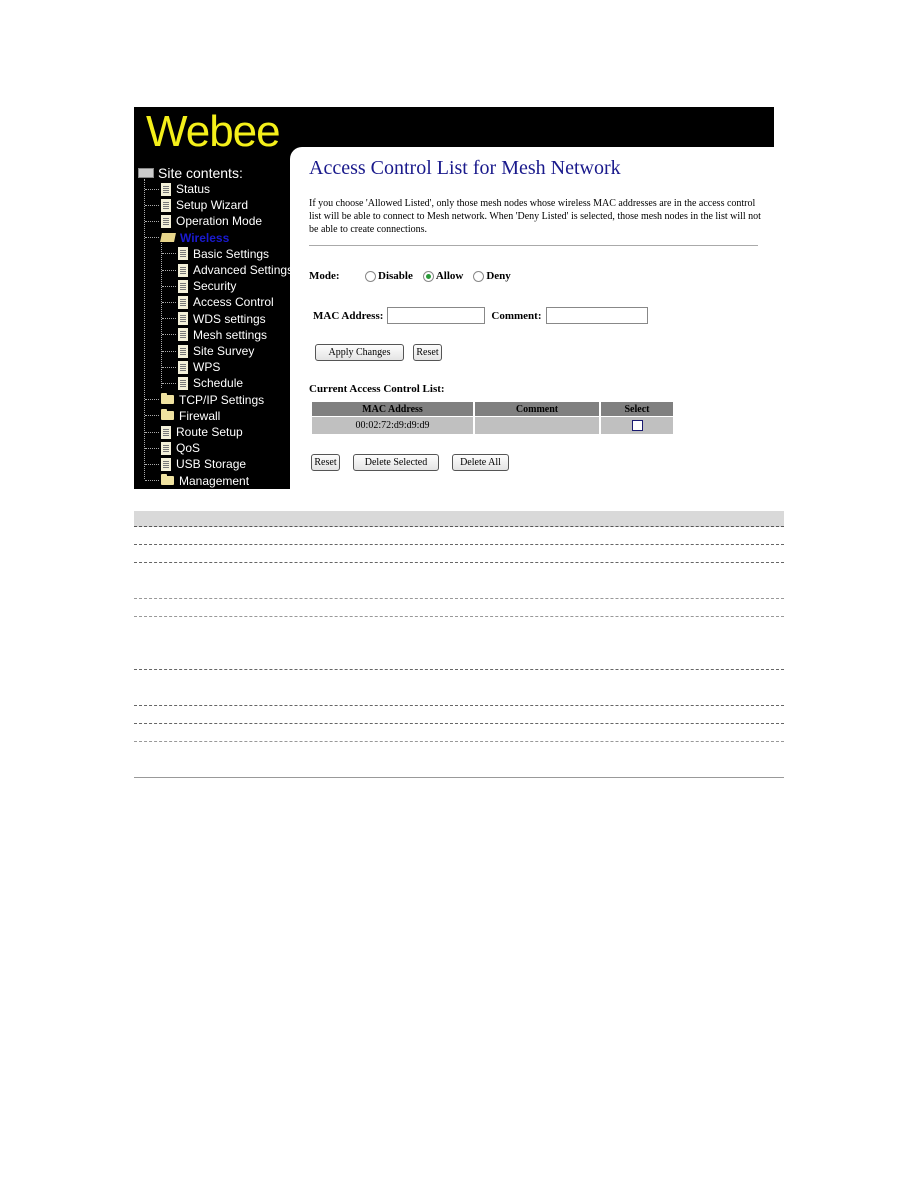  What do you see at coordinates (243, 270) in the screenshot?
I see `sidebar-item-label: Advanced Settings` at bounding box center [243, 270].